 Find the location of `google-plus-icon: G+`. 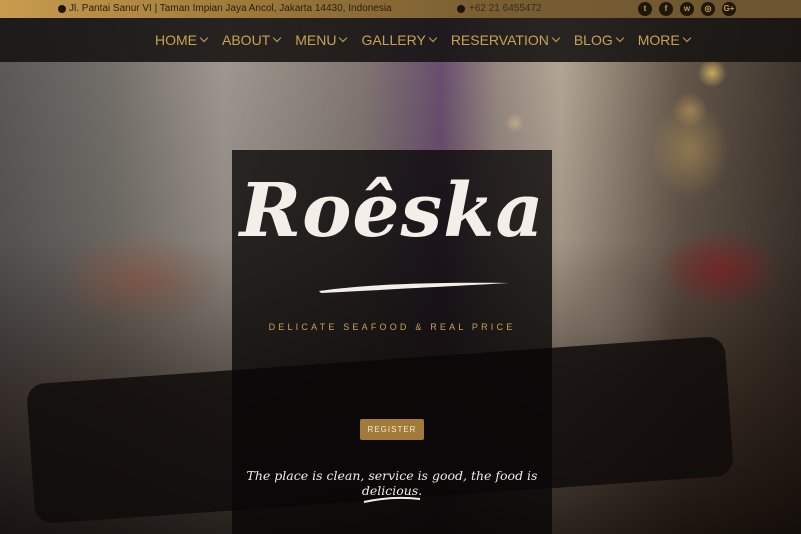

google-plus-icon: G+ is located at coordinates (729, 9).